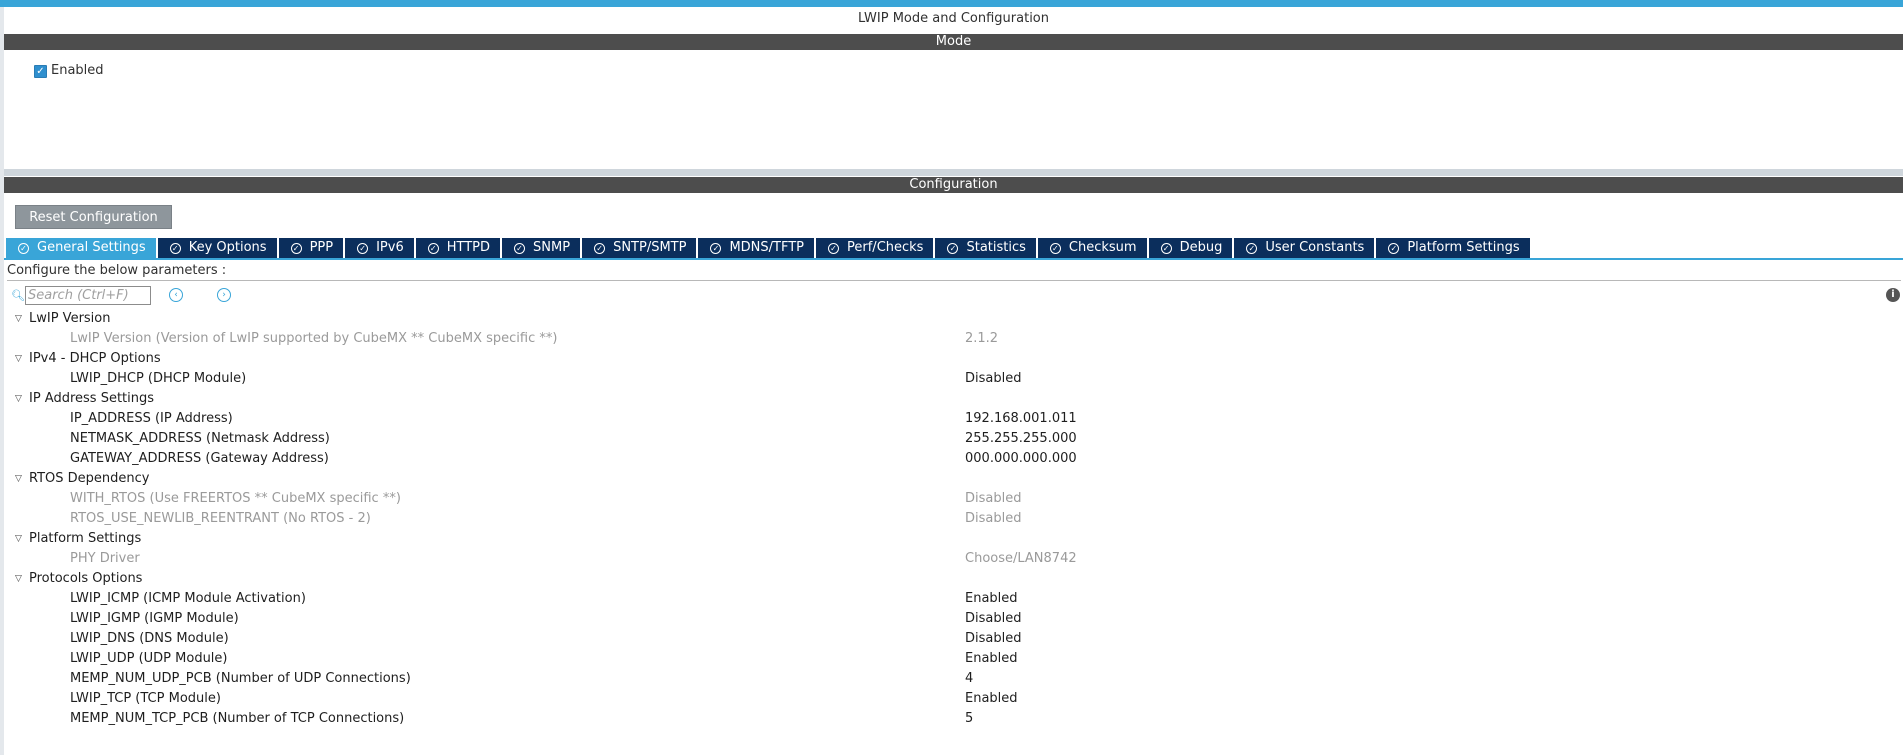 This screenshot has width=1903, height=755. Describe the element at coordinates (875, 248) in the screenshot. I see `tab-perf-checks: ✓ Perf/Checks` at that location.